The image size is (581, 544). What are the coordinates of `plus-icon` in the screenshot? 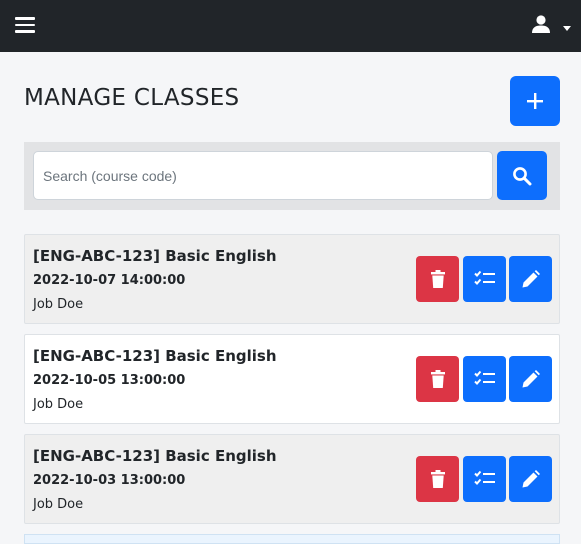 It's located at (535, 101).